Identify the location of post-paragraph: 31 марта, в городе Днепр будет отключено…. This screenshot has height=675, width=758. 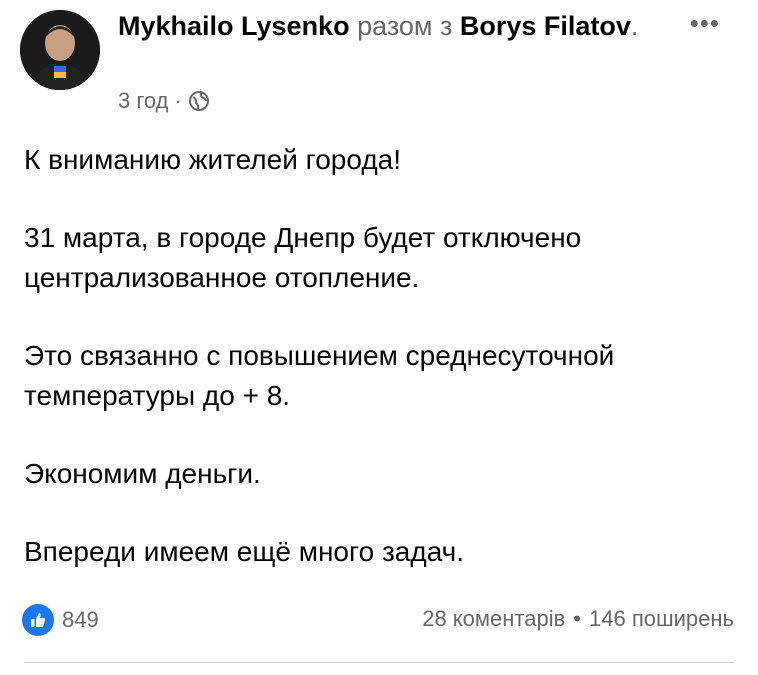
(303, 257).